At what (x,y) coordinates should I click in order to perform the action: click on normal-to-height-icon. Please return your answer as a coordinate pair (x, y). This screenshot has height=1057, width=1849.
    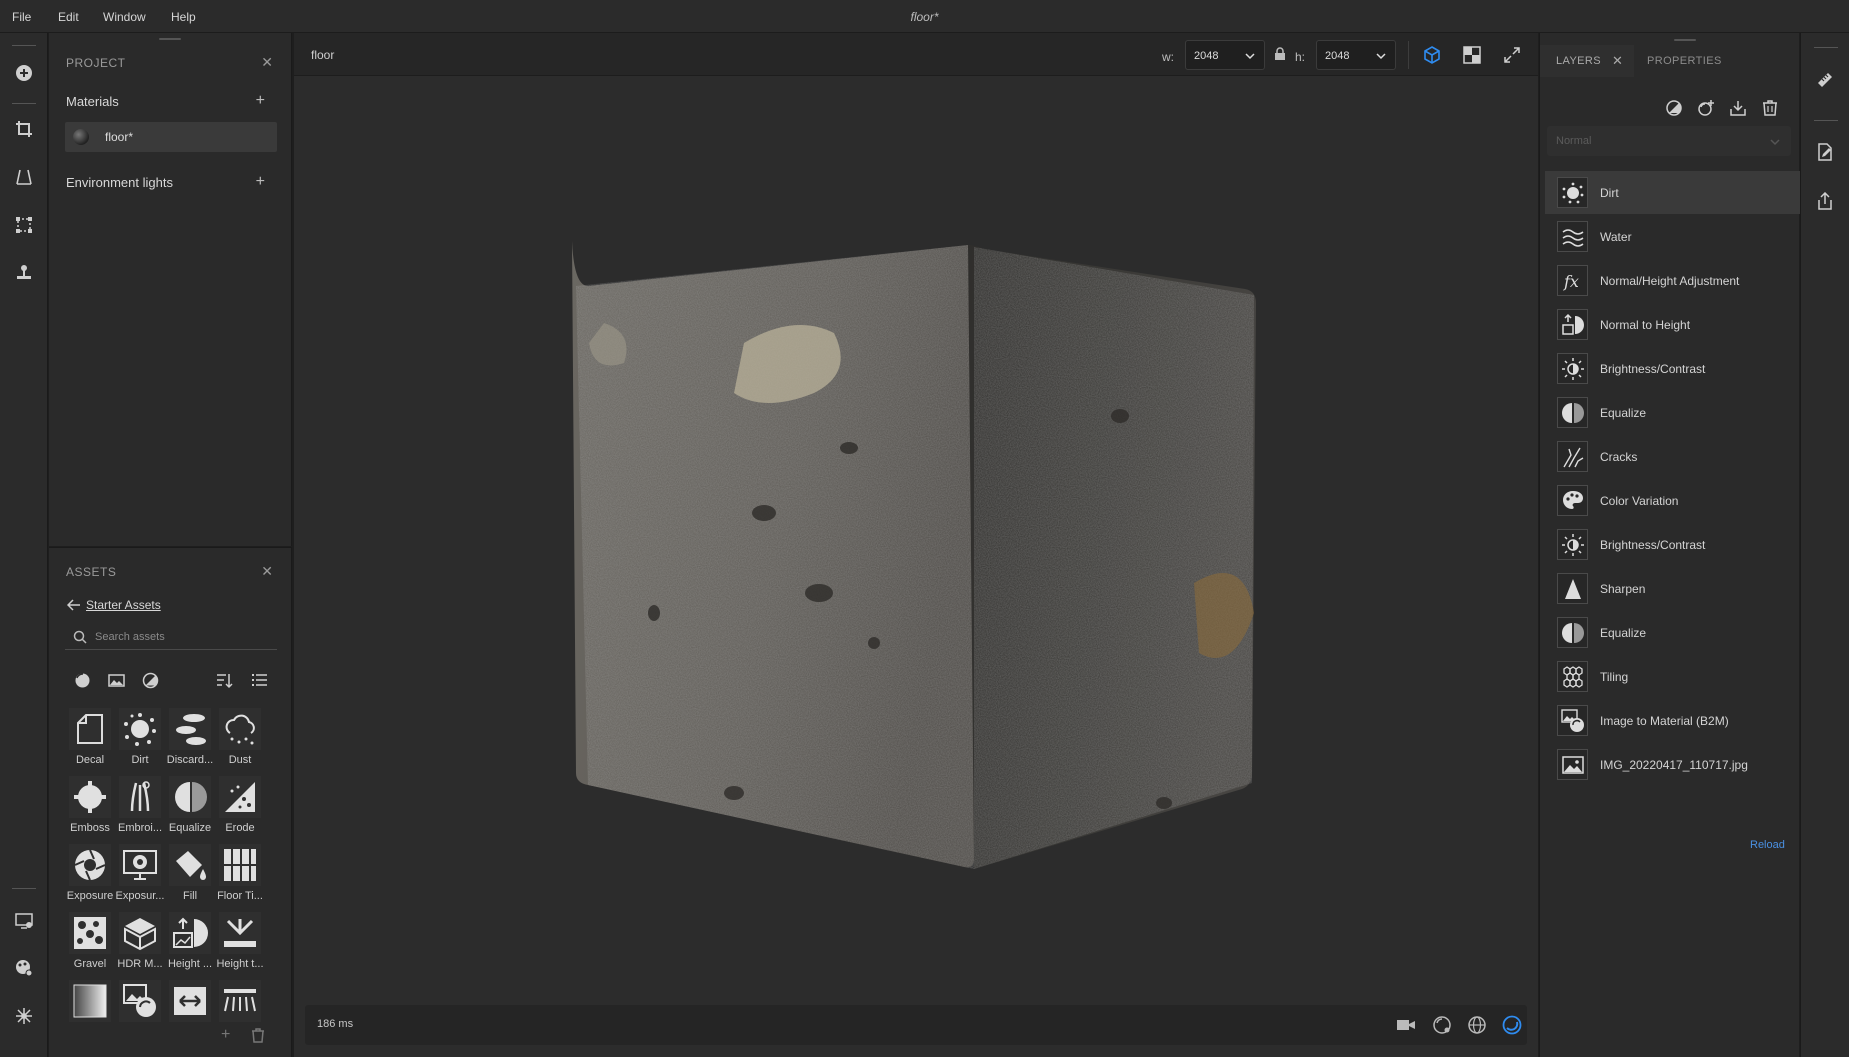
    Looking at the image, I should click on (1572, 324).